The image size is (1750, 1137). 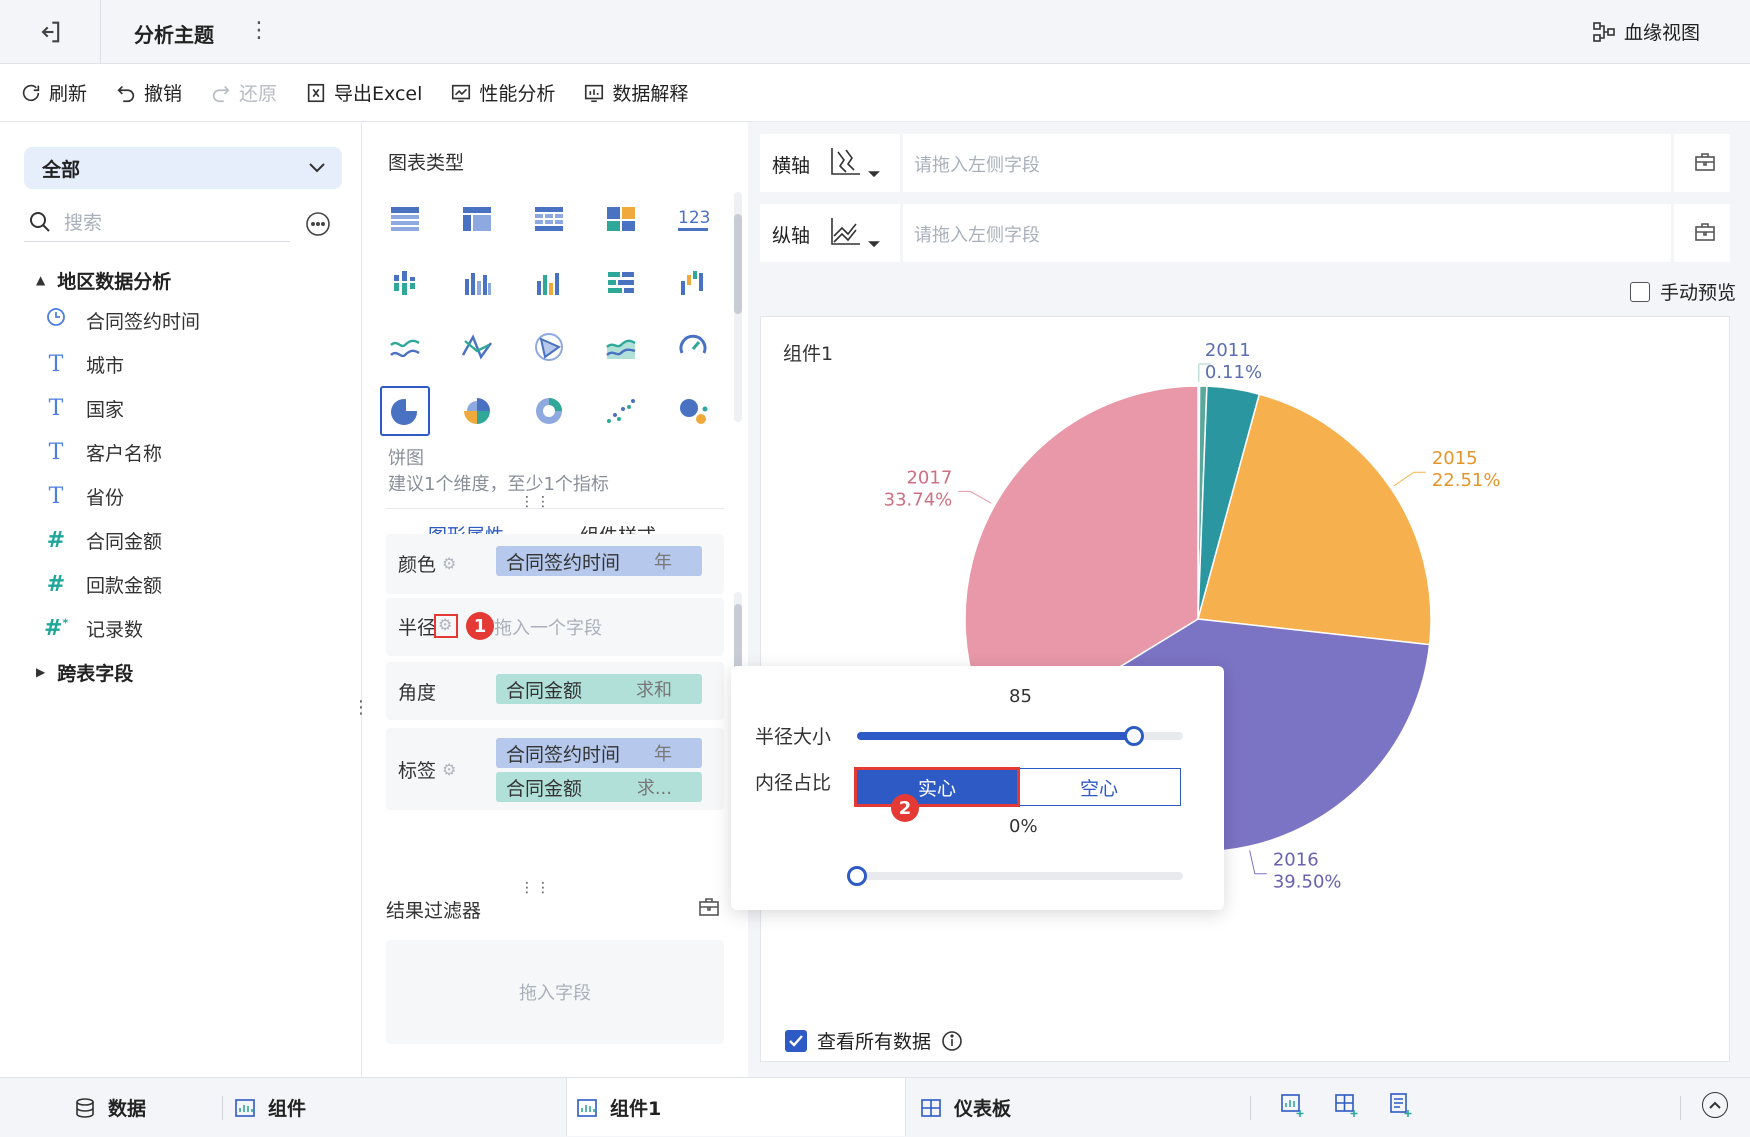 What do you see at coordinates (100, 32) in the screenshot?
I see `title-separator` at bounding box center [100, 32].